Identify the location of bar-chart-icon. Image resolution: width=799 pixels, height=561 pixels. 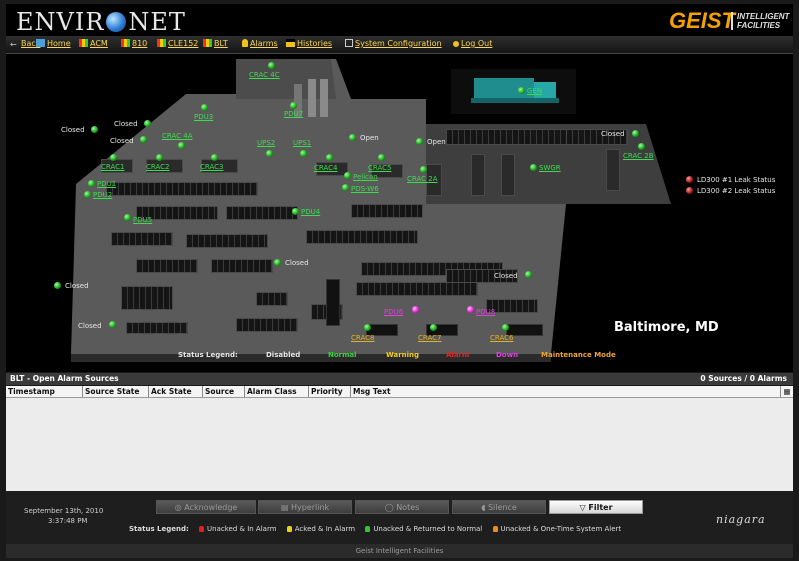
(161, 43).